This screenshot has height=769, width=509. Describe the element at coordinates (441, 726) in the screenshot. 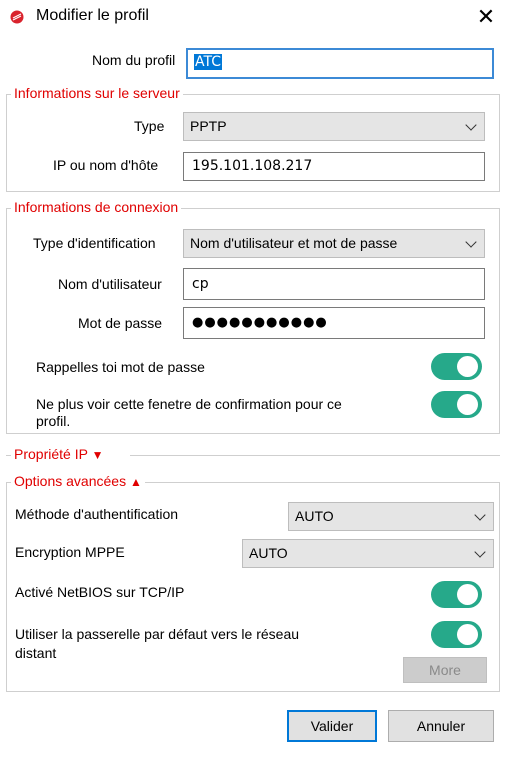

I see `cancel-button: Annuler` at that location.